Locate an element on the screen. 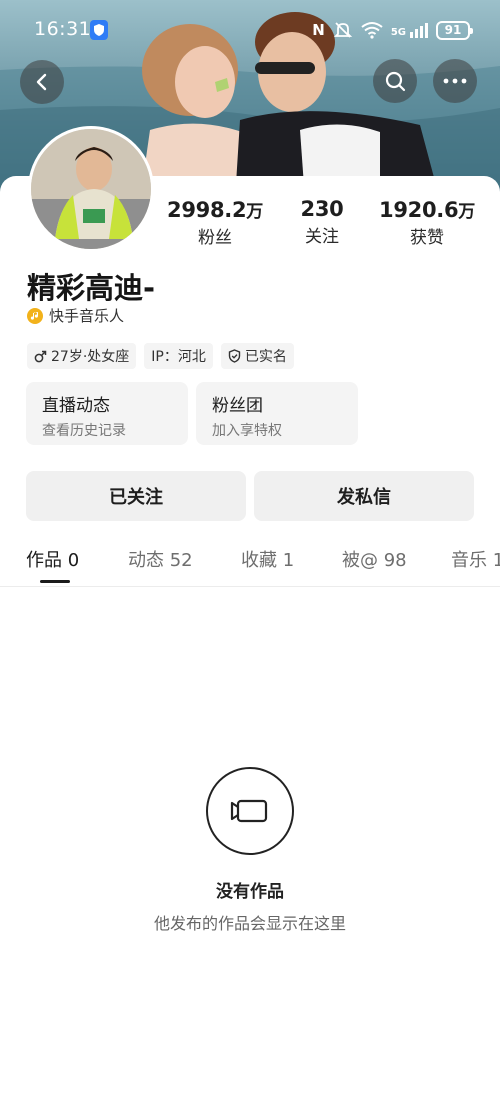 The image size is (500, 1110). profile-name: 精彩高迪- is located at coordinates (91, 288).